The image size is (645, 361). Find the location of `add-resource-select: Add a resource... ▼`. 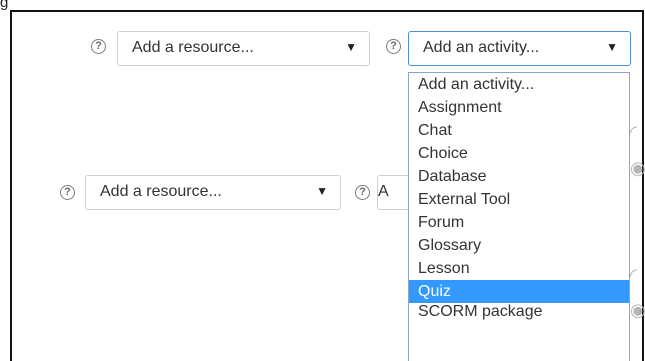

add-resource-select: Add a resource... ▼ is located at coordinates (243, 48).